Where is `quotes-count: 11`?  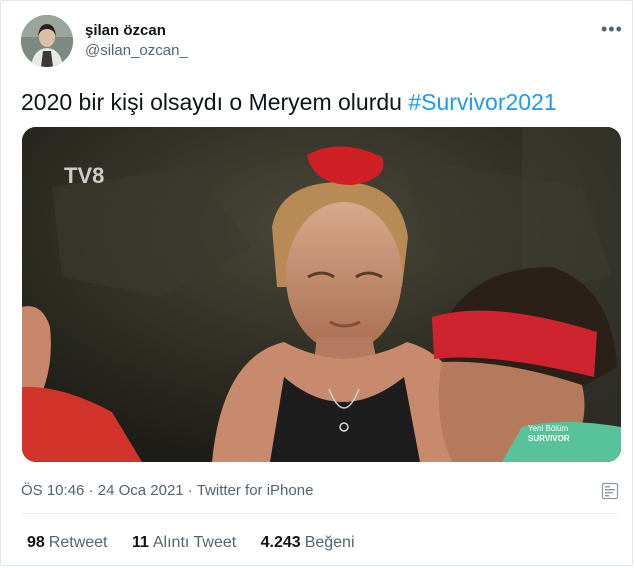 quotes-count: 11 is located at coordinates (140, 542).